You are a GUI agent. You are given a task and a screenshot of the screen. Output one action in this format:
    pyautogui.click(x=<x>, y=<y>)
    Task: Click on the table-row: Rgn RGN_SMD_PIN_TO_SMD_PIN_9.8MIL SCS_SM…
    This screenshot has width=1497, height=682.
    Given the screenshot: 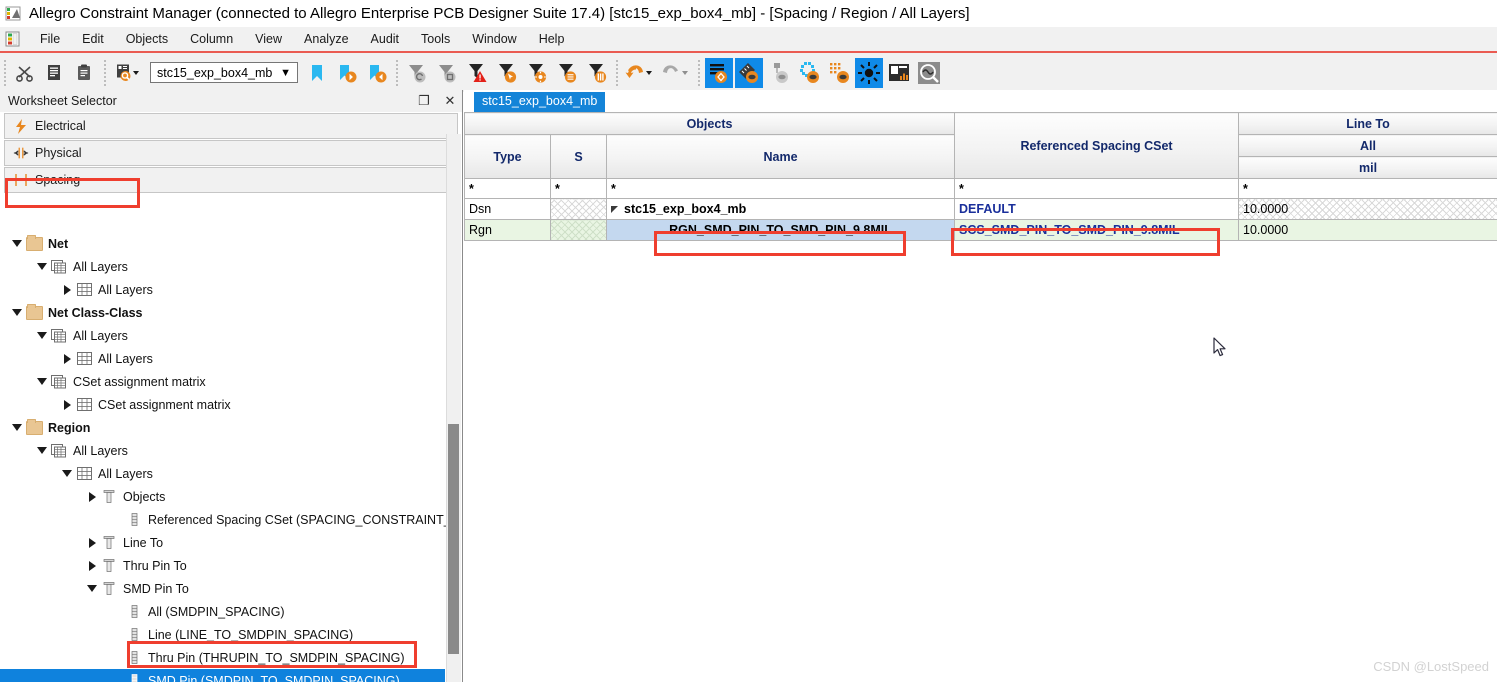 What is the action you would take?
    pyautogui.click(x=980, y=230)
    